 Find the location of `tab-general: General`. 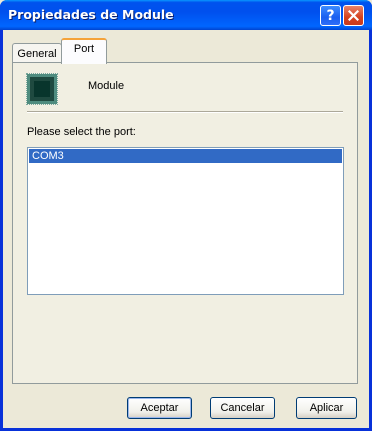

tab-general: General is located at coordinates (37, 53).